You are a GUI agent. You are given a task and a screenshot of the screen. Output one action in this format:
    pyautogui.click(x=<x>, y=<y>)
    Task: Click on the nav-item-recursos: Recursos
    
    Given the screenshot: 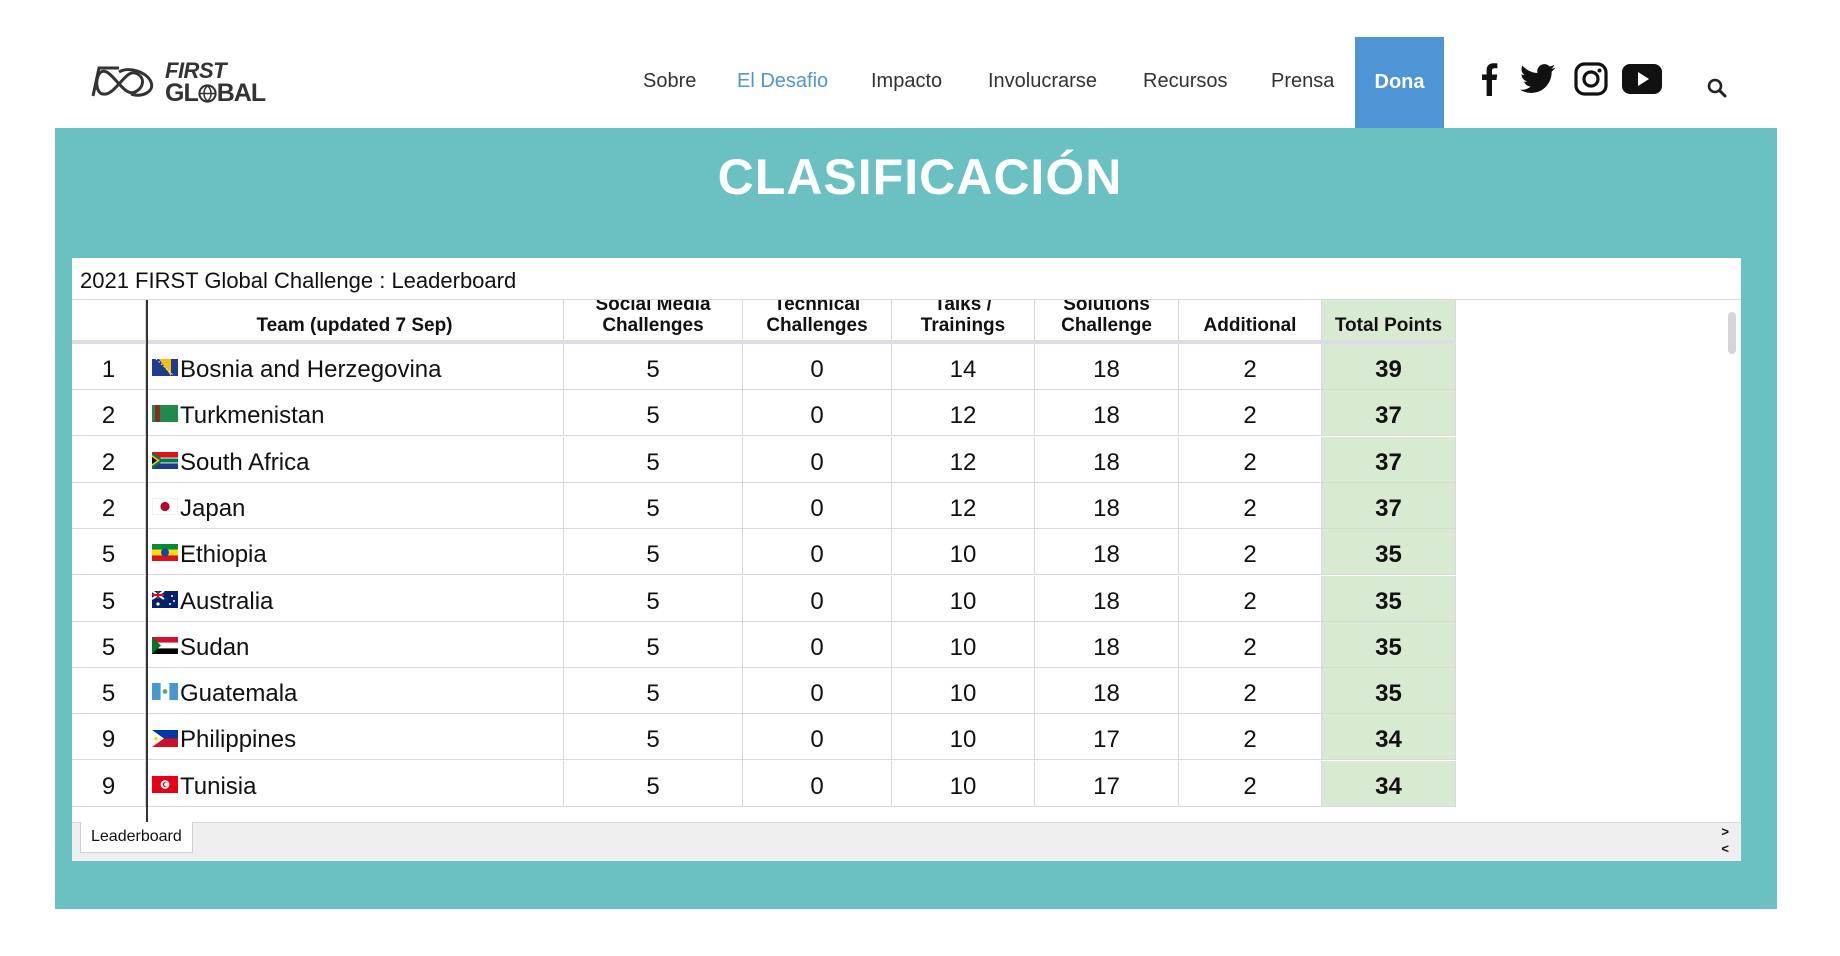 What is the action you would take?
    pyautogui.click(x=1185, y=81)
    